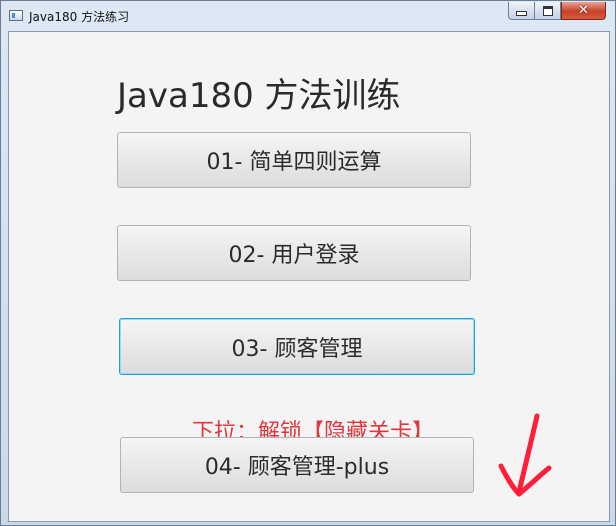  I want to click on title-bar: Java180 方法练习 ✕, so click(308, 16).